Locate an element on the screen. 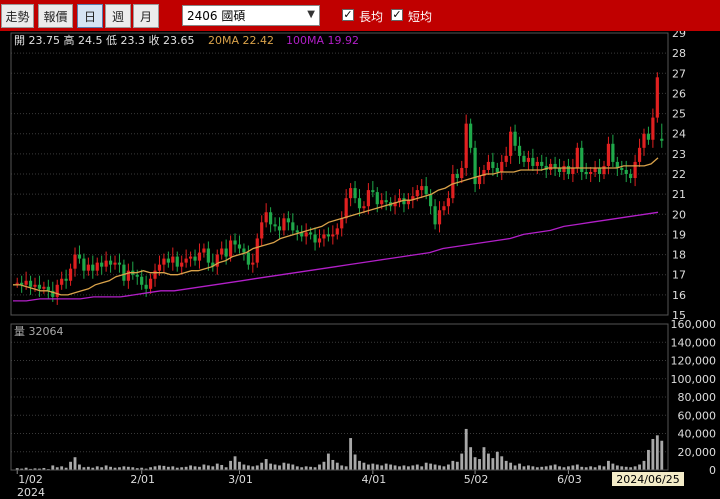 Image resolution: width=720 pixels, height=499 pixels. stock-select: 2406 國碩 ▼ is located at coordinates (251, 15).